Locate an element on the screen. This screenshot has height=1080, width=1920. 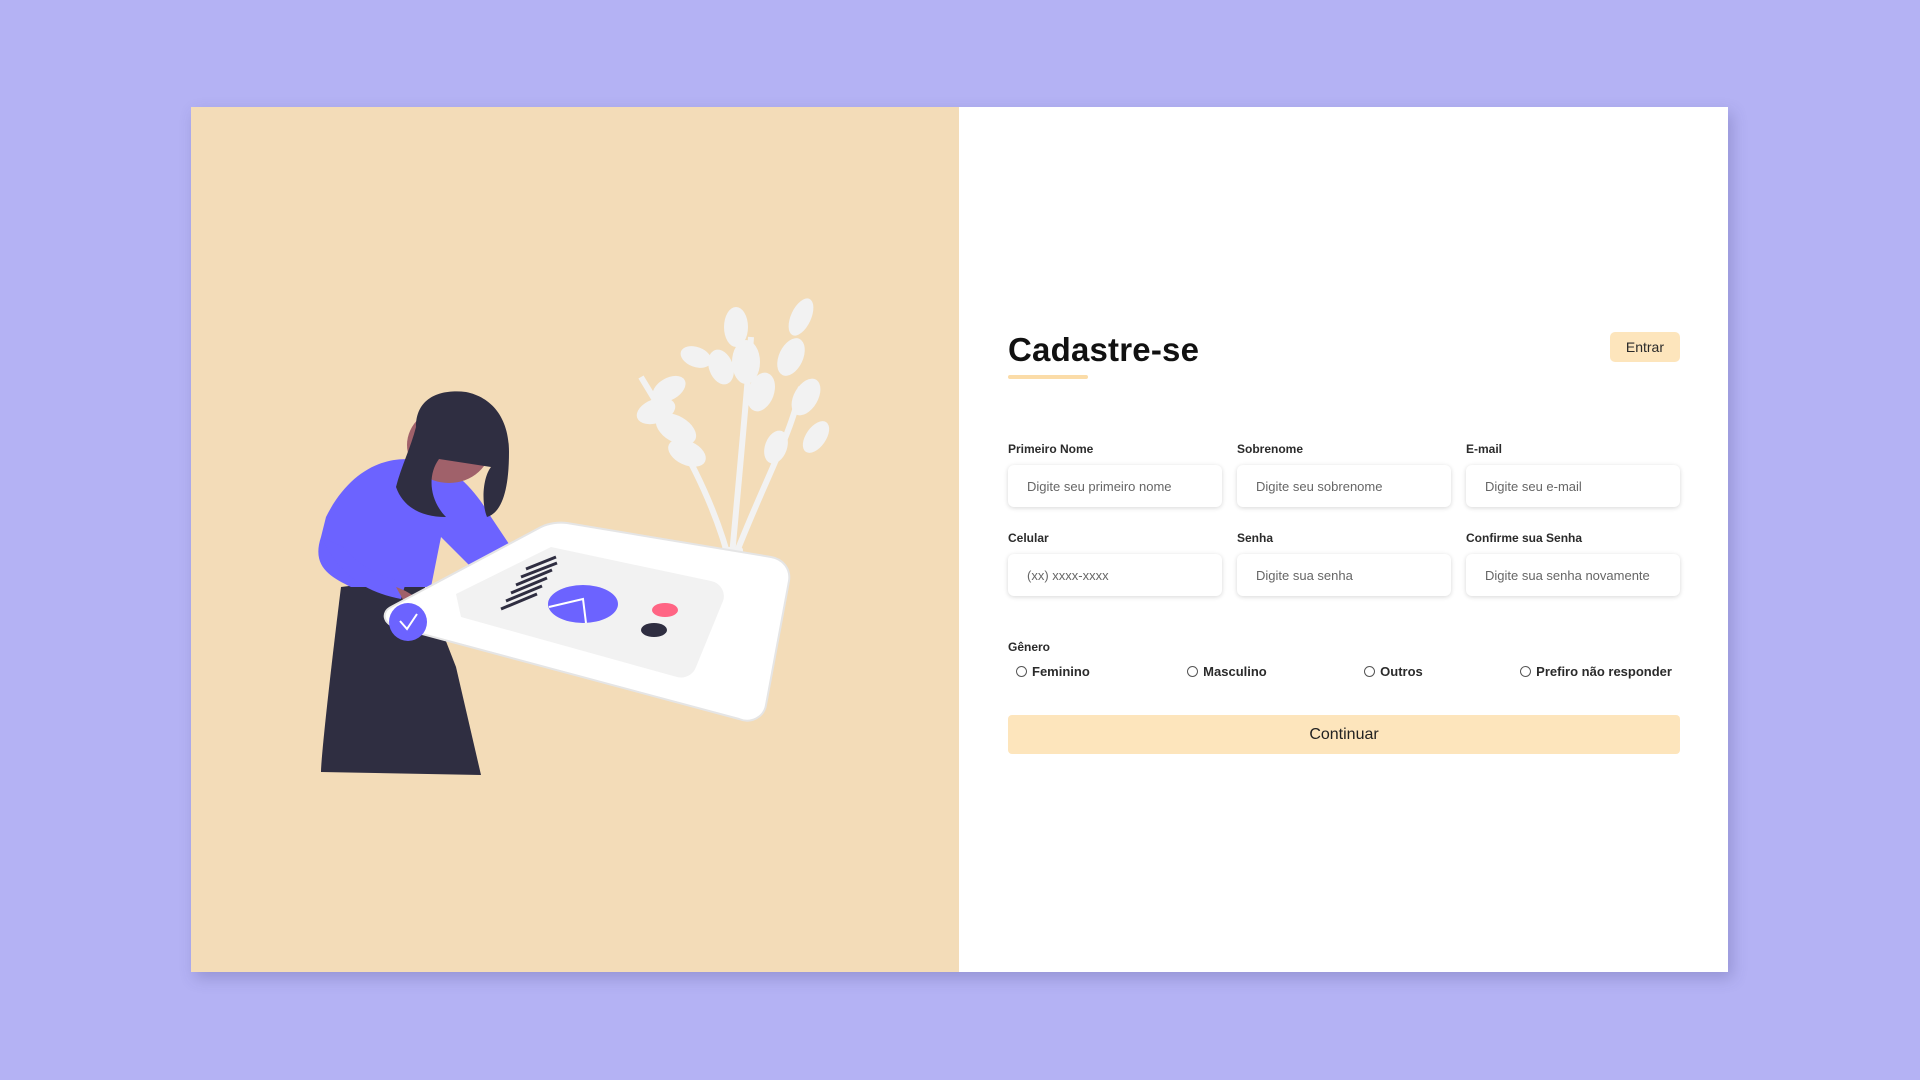
gender-option-label: Masculino is located at coordinates (1235, 671).